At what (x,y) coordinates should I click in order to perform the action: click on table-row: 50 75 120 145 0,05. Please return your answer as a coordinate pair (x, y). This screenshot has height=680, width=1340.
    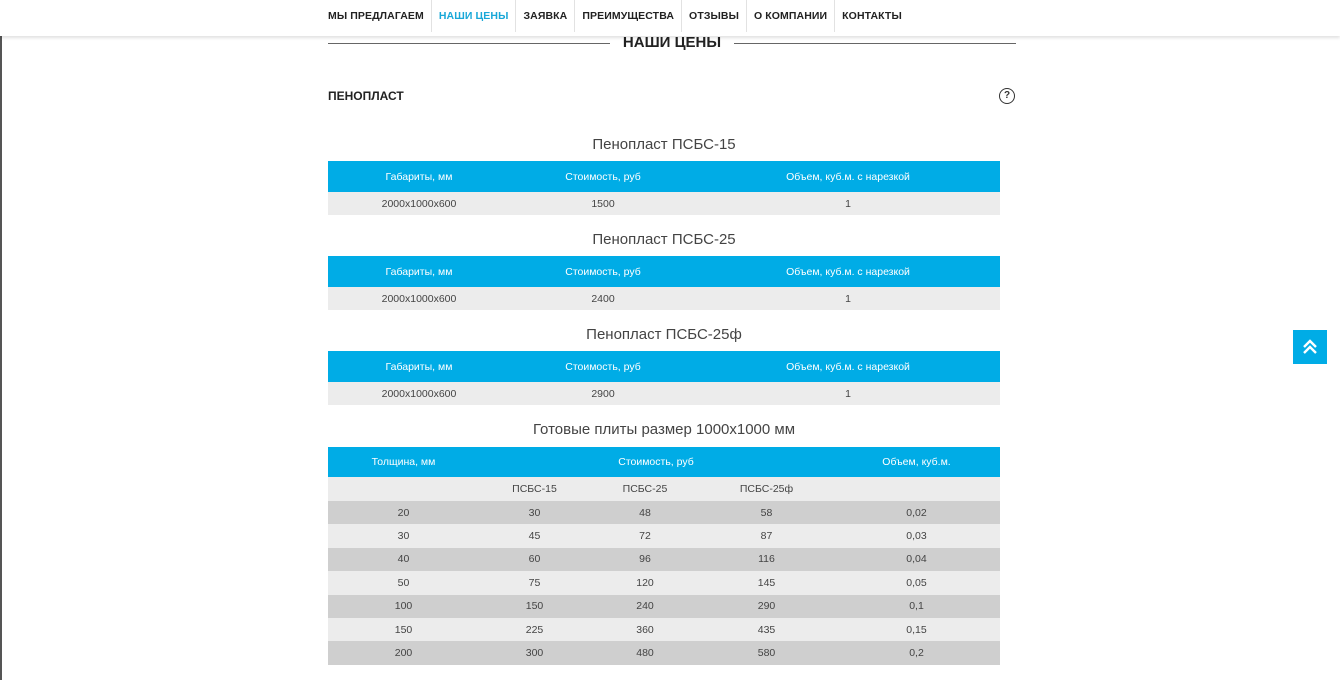
    Looking at the image, I should click on (664, 583).